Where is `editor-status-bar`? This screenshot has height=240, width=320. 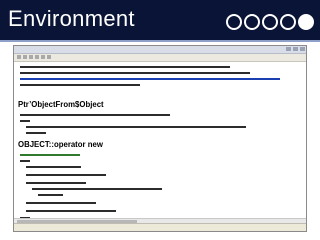
editor-status-bar is located at coordinates (160, 227).